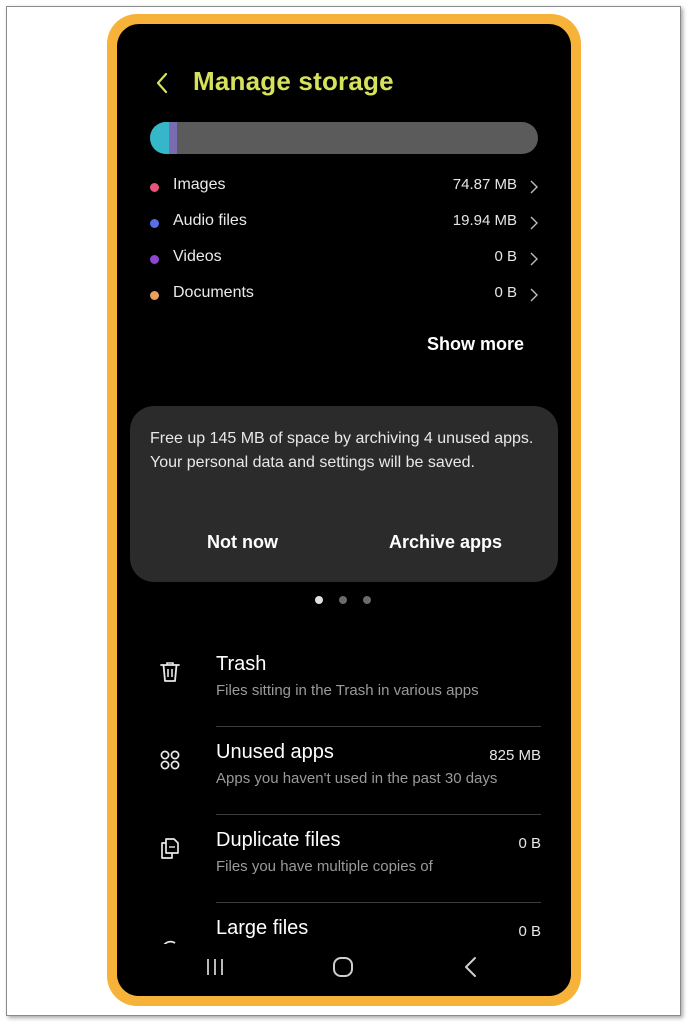  I want to click on chevron-left-icon, so click(162, 83).